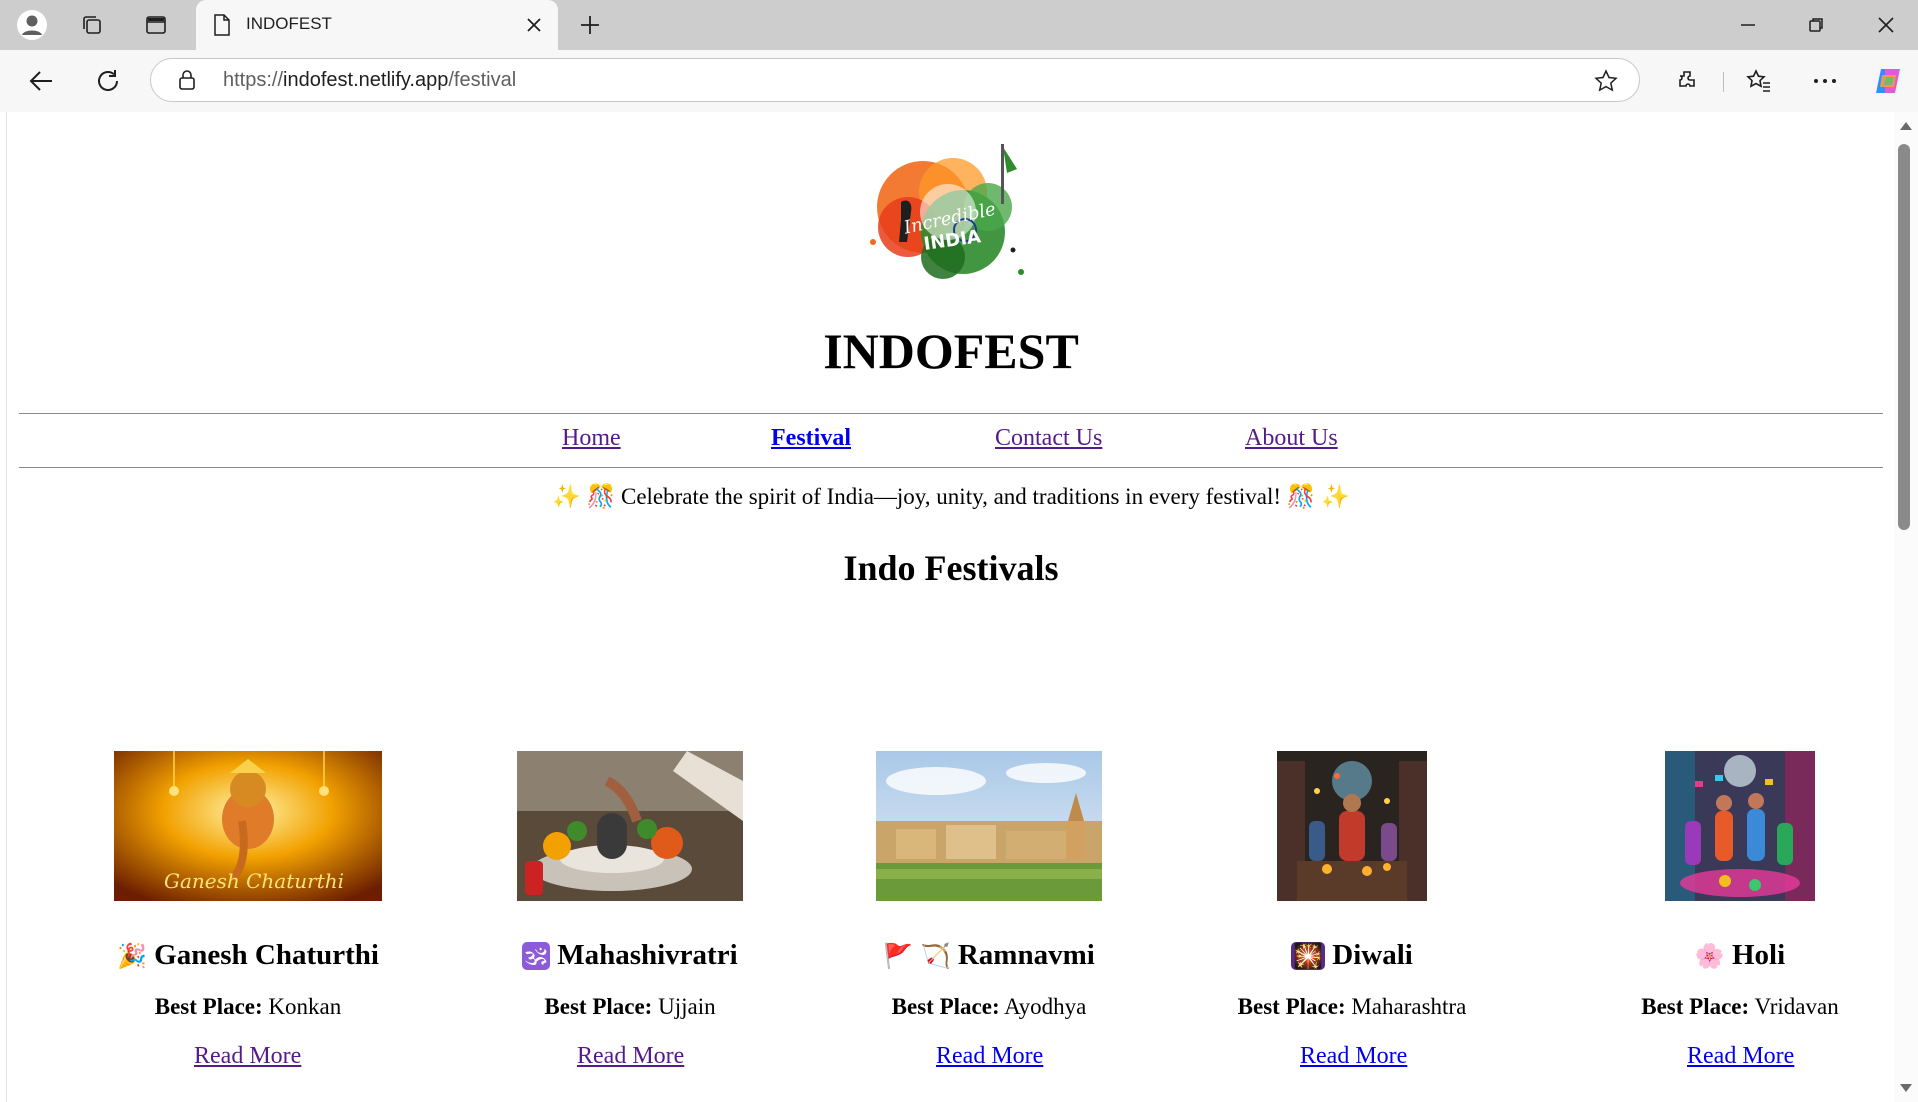  What do you see at coordinates (1352, 826) in the screenshot?
I see `diwali-image` at bounding box center [1352, 826].